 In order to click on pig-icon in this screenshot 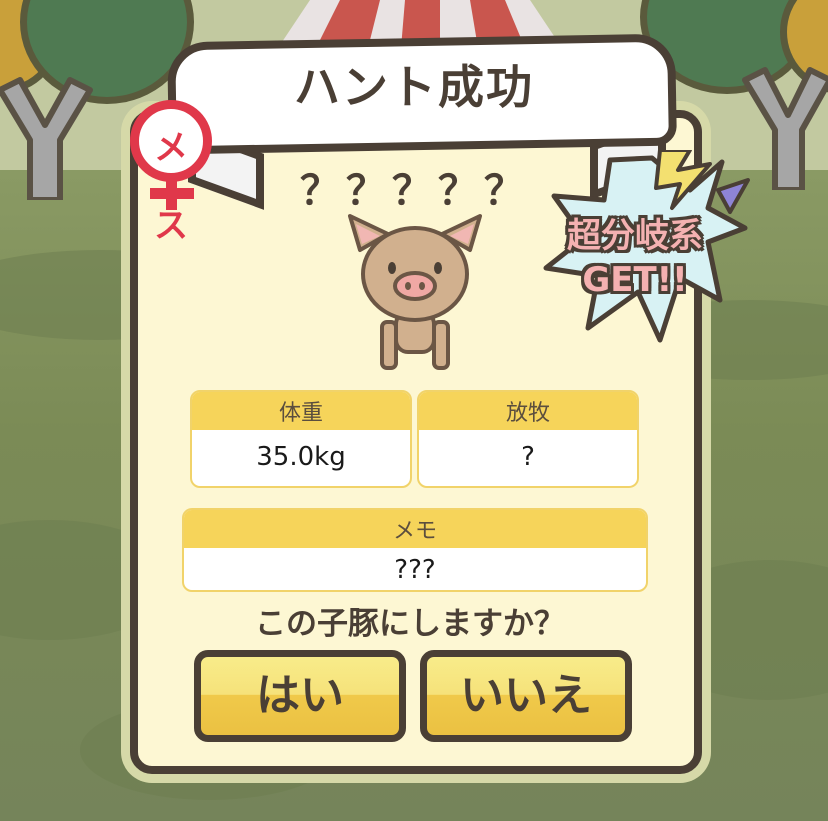, I will do `click(415, 292)`.